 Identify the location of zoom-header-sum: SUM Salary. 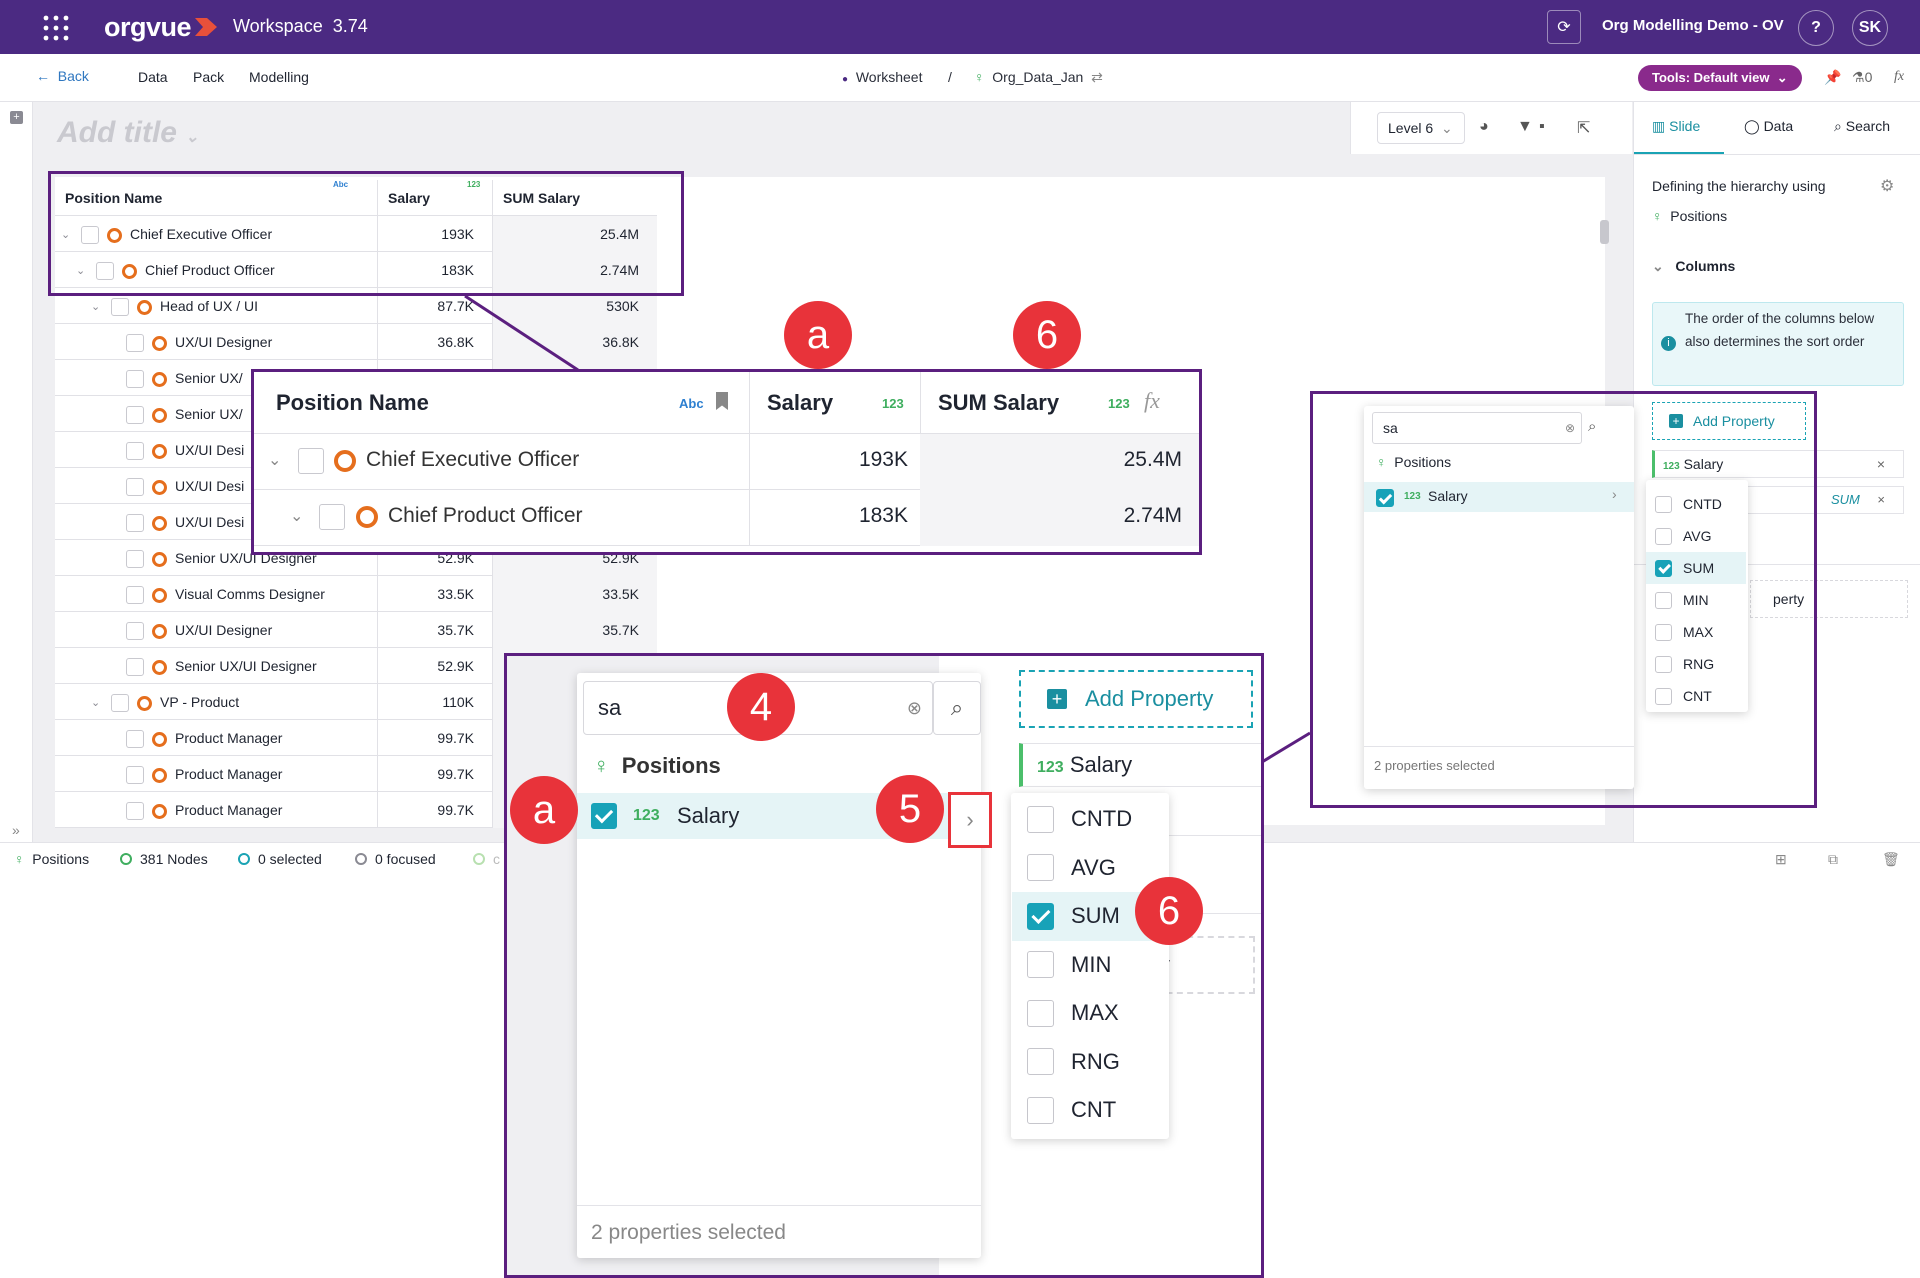
(998, 403).